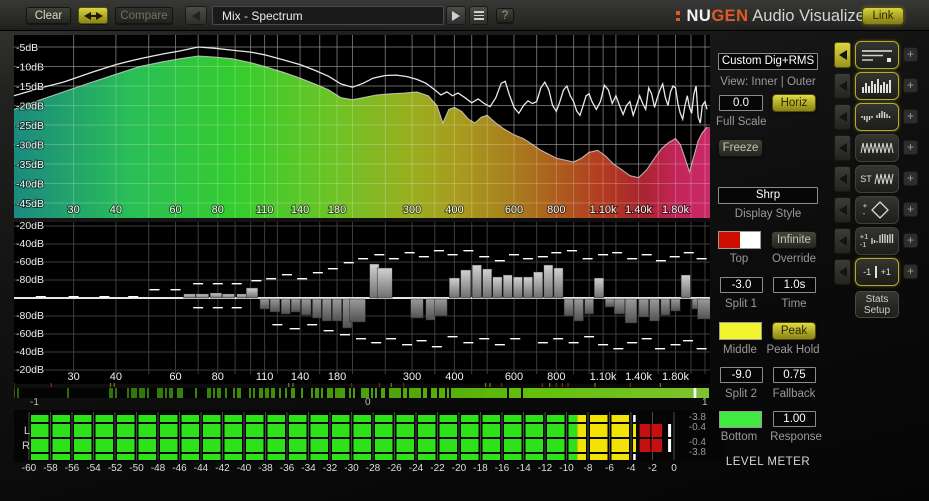  I want to click on split1-field: -3.0, so click(741, 285).